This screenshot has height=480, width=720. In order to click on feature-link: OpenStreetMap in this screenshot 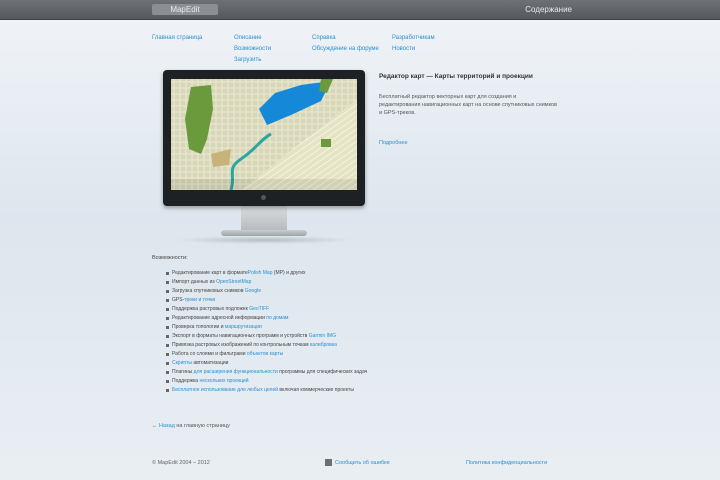, I will do `click(233, 282)`.